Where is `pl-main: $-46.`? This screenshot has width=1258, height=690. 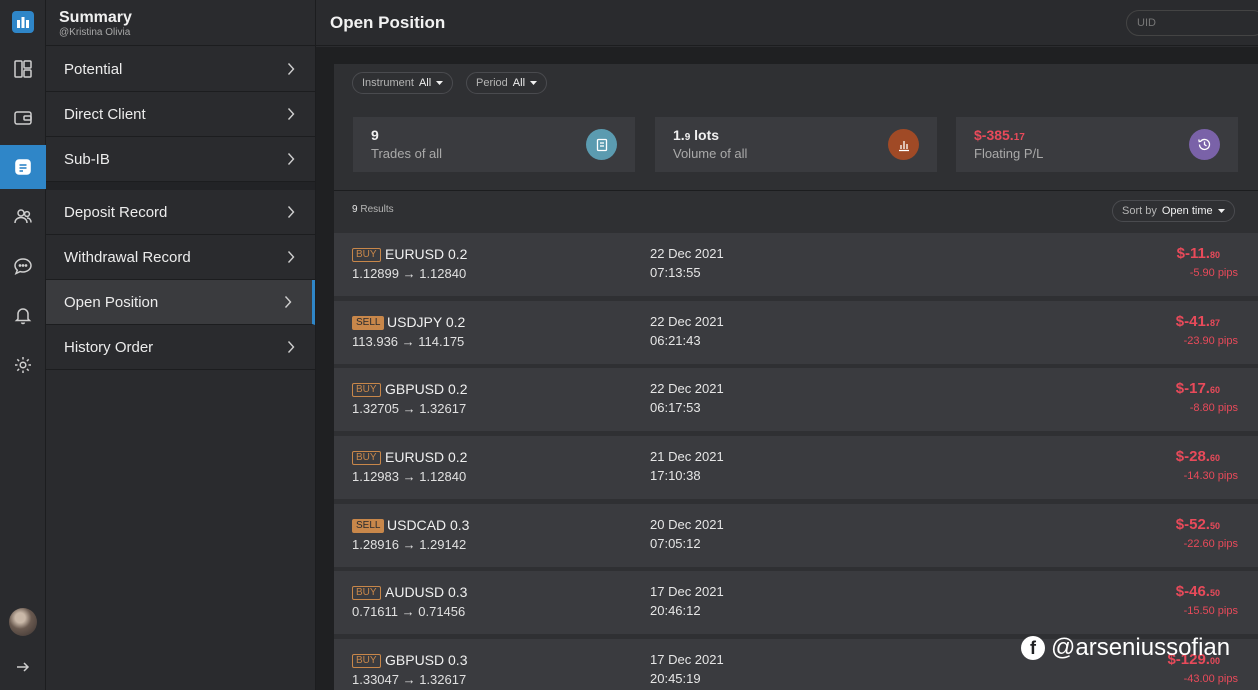
pl-main: $-46. is located at coordinates (1192, 591).